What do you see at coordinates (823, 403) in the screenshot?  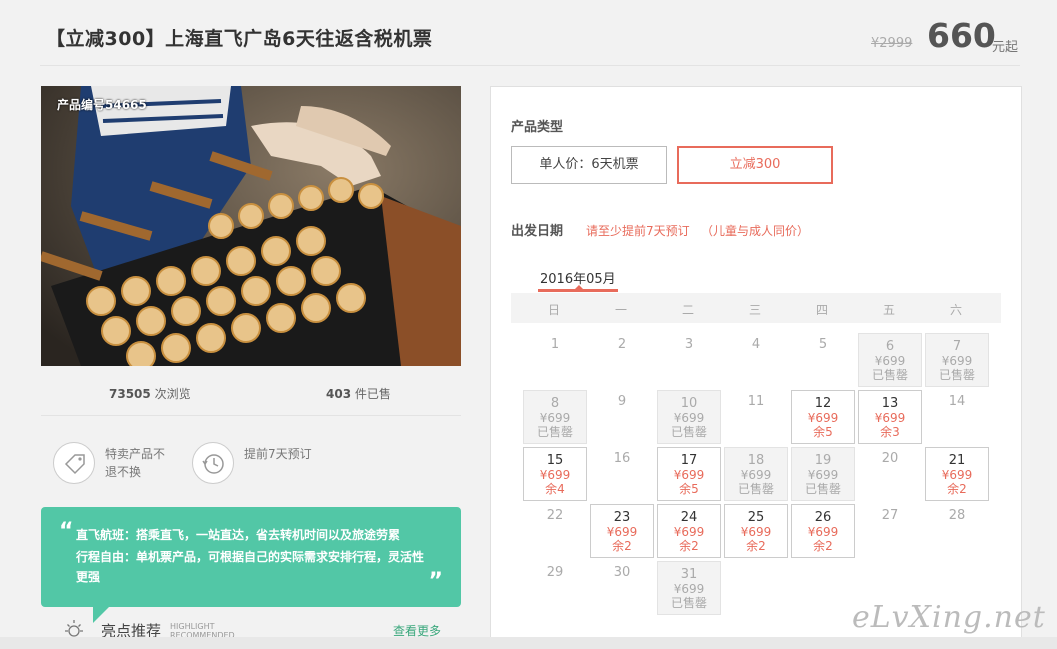 I see `day-number: 12` at bounding box center [823, 403].